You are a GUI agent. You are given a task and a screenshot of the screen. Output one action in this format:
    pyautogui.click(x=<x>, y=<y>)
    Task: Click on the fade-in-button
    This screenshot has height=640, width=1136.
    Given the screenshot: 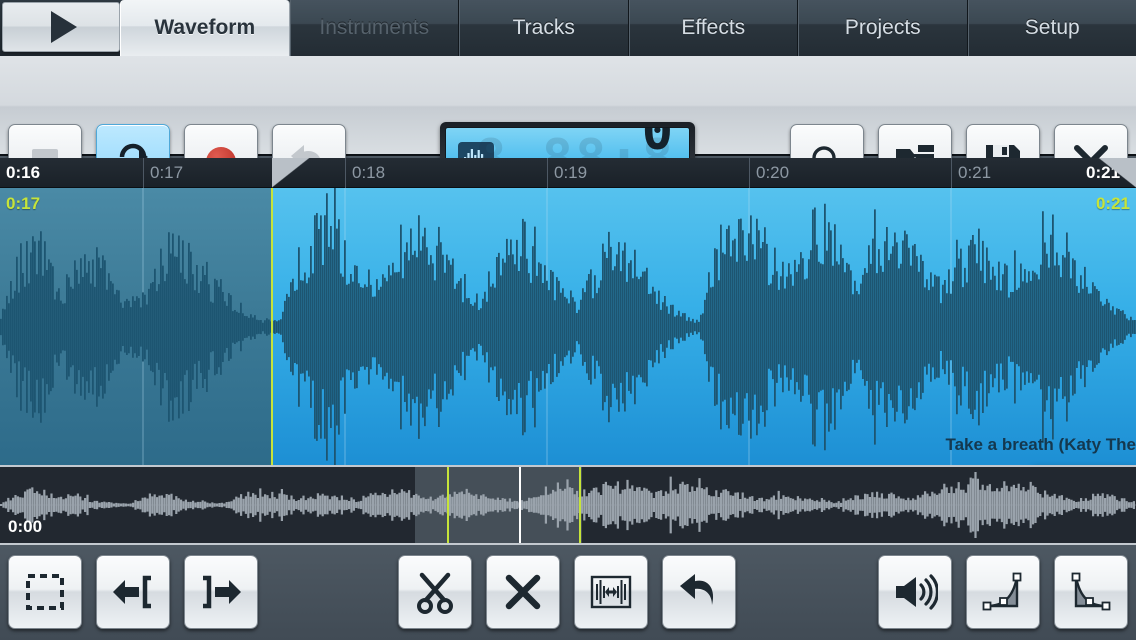 What is the action you would take?
    pyautogui.click(x=1003, y=592)
    